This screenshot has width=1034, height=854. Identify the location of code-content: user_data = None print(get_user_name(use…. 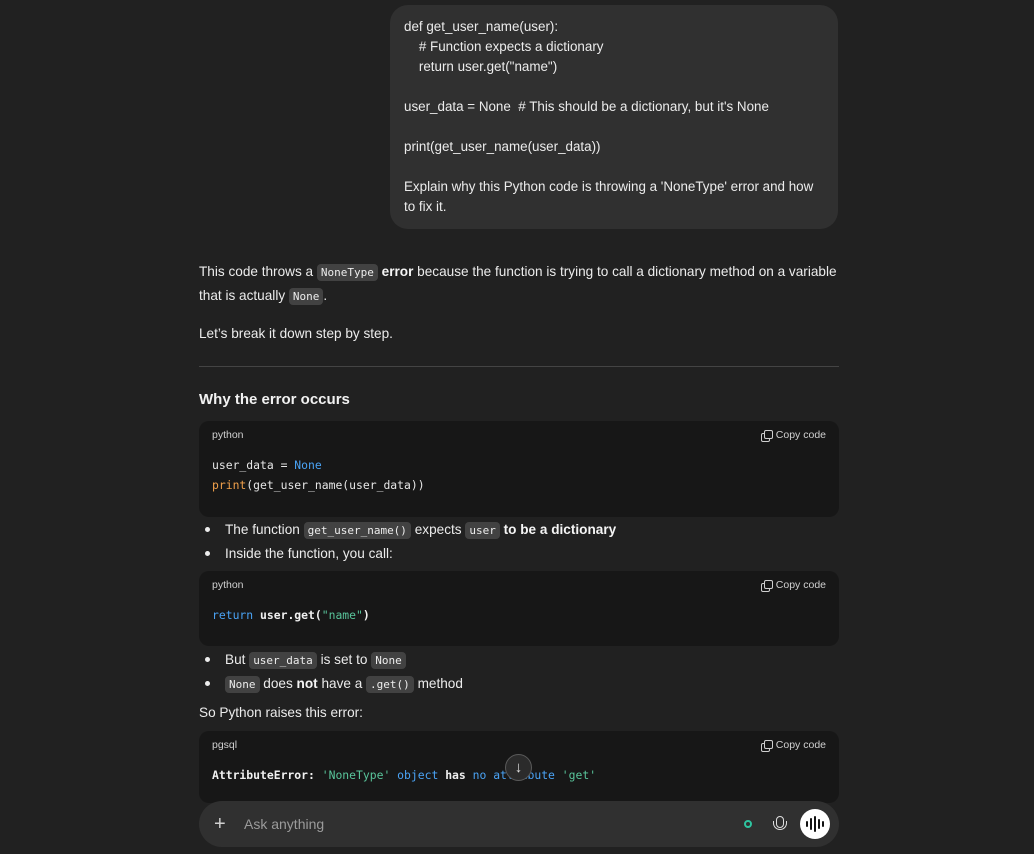
(519, 477).